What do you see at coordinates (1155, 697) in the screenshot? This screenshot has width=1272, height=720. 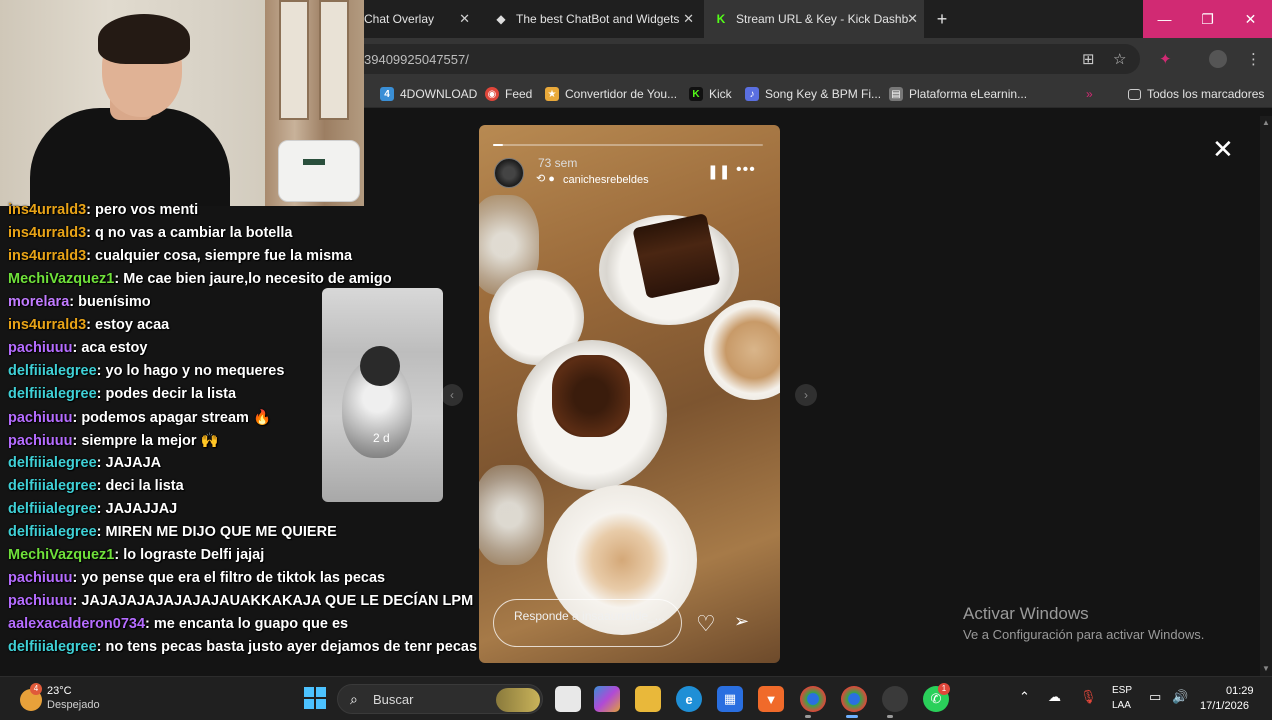 I see `network-icon: ▭` at bounding box center [1155, 697].